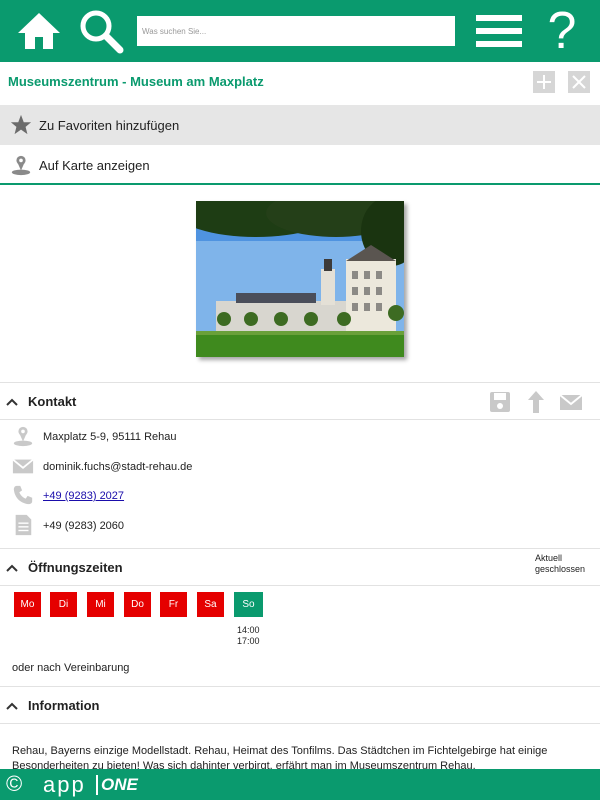  I want to click on menu-icon, so click(499, 31).